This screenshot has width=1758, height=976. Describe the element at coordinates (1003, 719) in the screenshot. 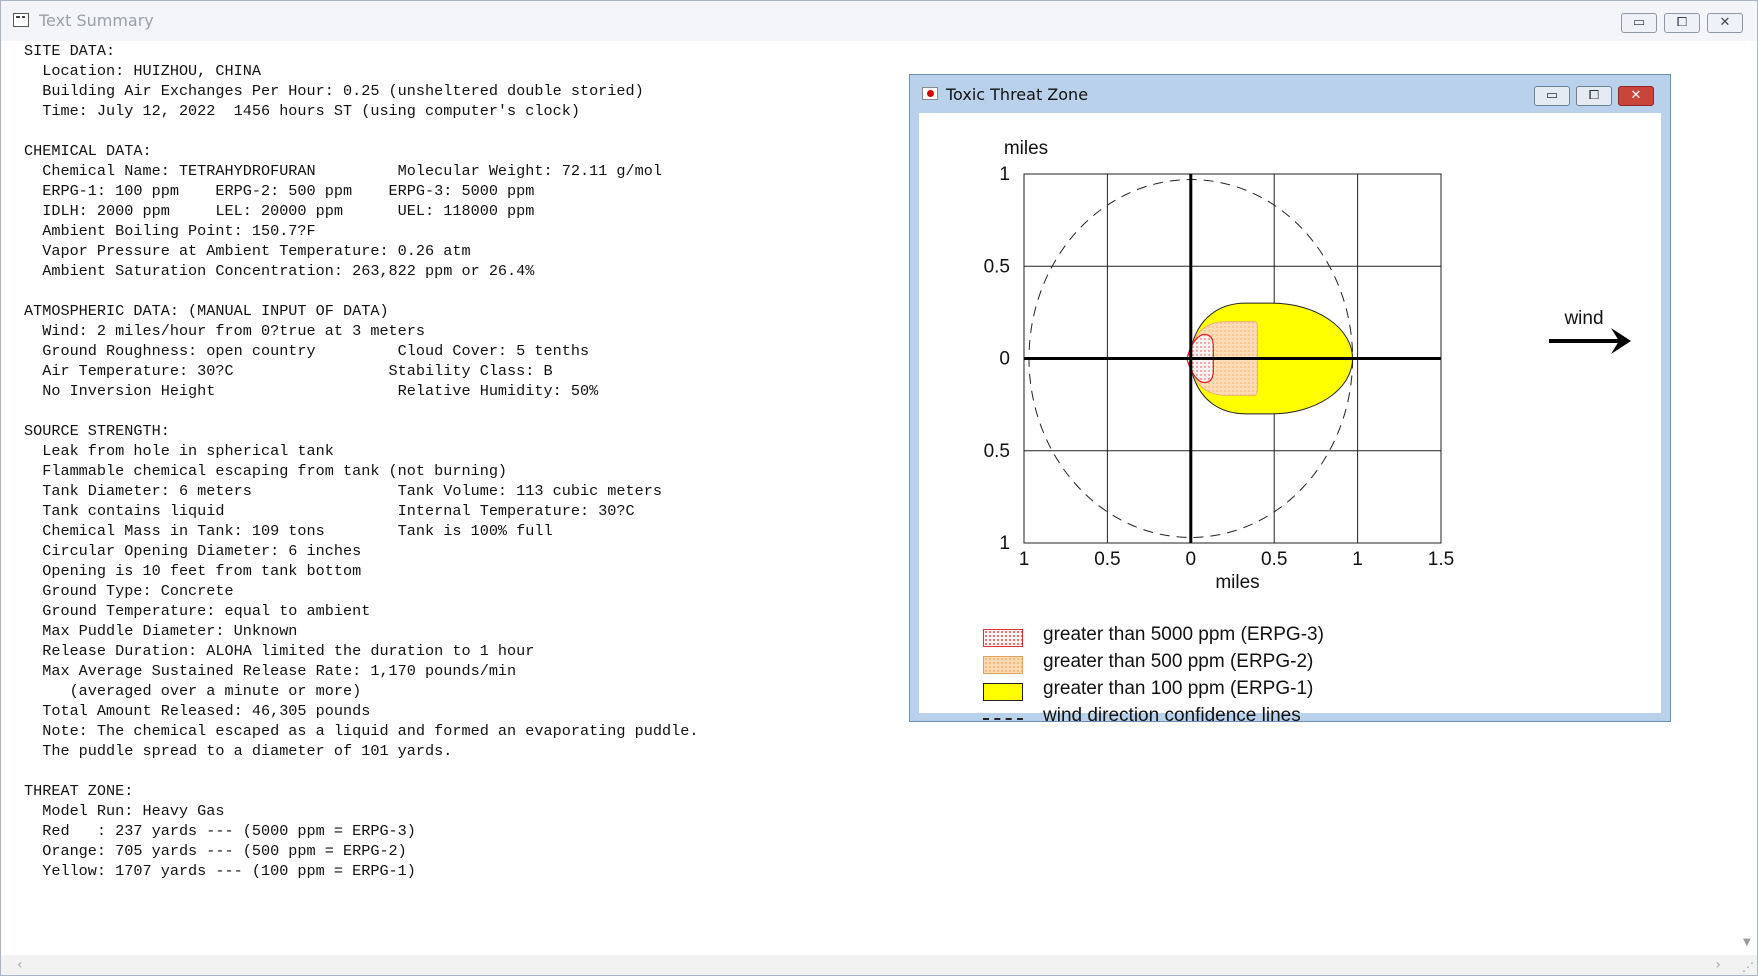

I see `legend-swatch-dash` at that location.